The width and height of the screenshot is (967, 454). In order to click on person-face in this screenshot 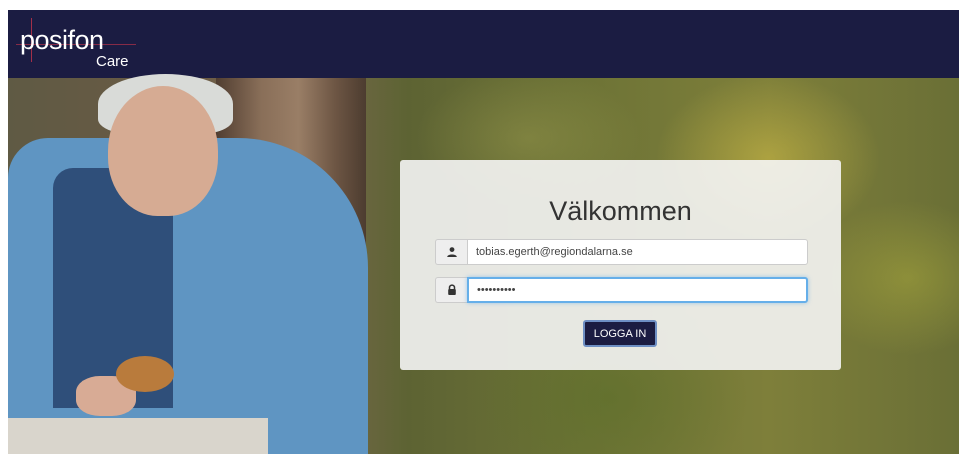, I will do `click(163, 151)`.